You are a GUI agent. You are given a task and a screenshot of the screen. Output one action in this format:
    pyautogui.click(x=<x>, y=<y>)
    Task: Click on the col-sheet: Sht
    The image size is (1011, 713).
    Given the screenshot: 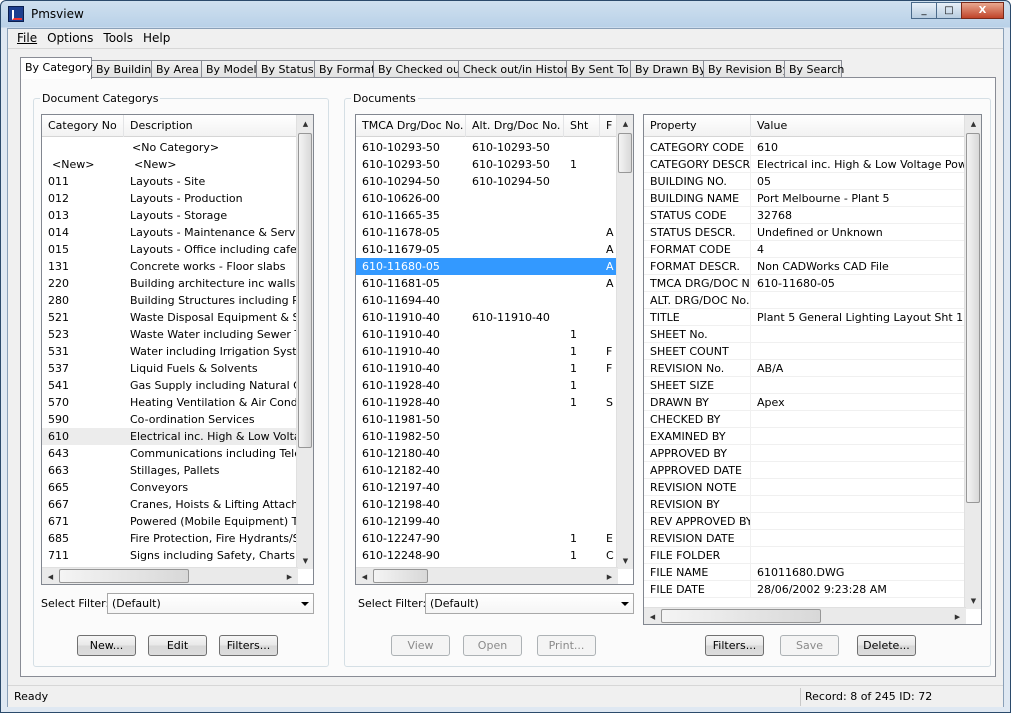 What is the action you would take?
    pyautogui.click(x=582, y=126)
    